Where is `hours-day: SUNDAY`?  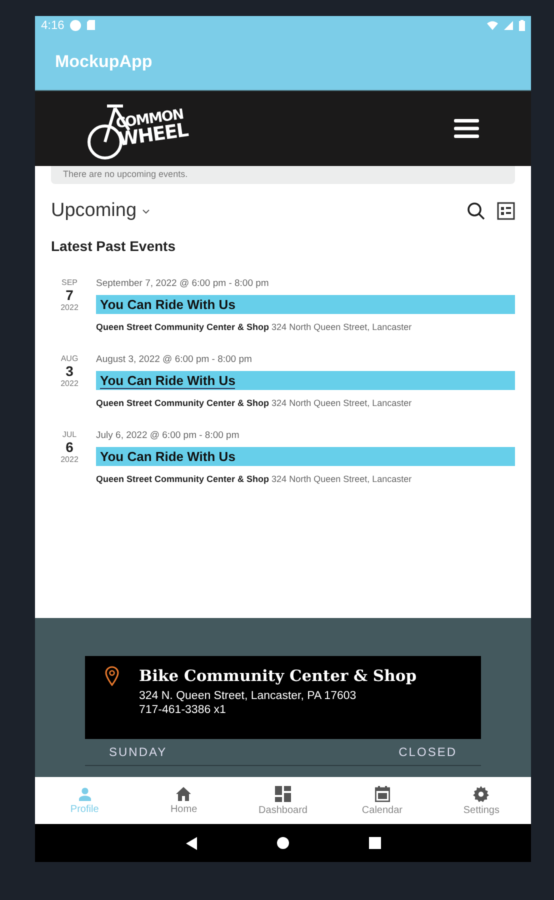 hours-day: SUNDAY is located at coordinates (138, 752).